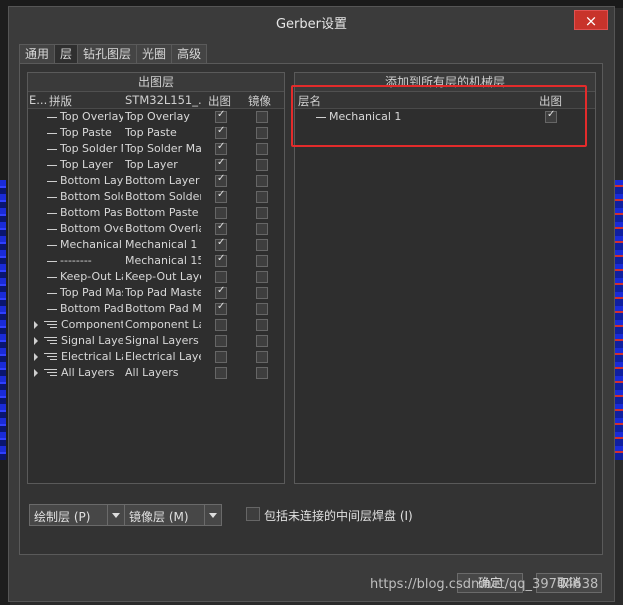 Image resolution: width=623 pixels, height=605 pixels. What do you see at coordinates (163, 260) in the screenshot?
I see `layer-row-layer: Mechanical 15` at bounding box center [163, 260].